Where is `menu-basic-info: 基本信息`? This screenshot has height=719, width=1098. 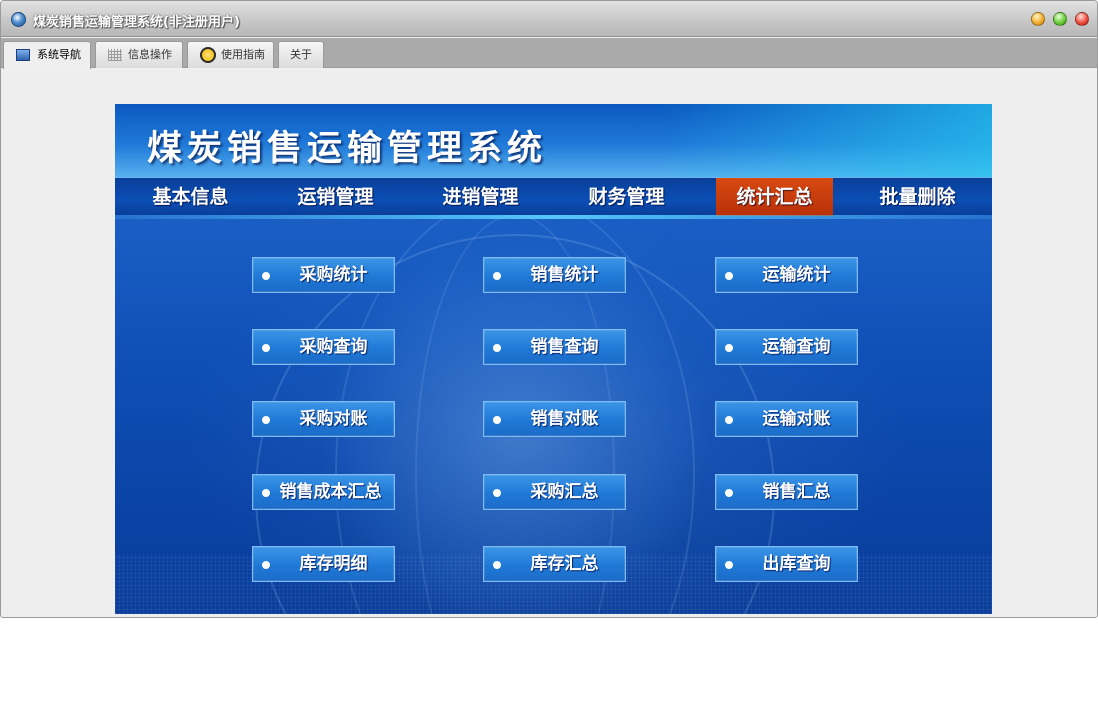
menu-basic-info: 基本信息 is located at coordinates (190, 197).